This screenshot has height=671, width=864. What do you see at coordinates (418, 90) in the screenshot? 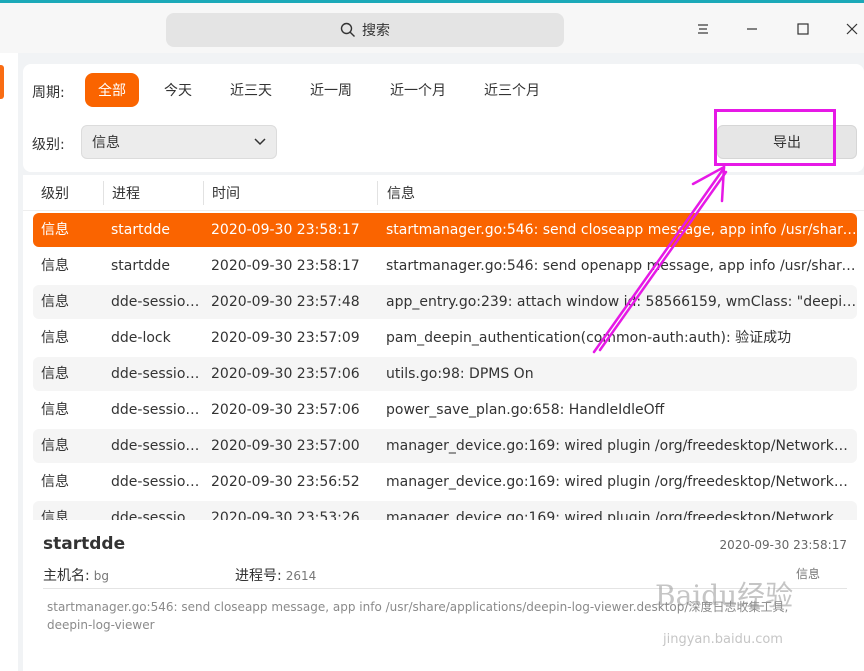
I see `period-month-button: 近一个月` at bounding box center [418, 90].